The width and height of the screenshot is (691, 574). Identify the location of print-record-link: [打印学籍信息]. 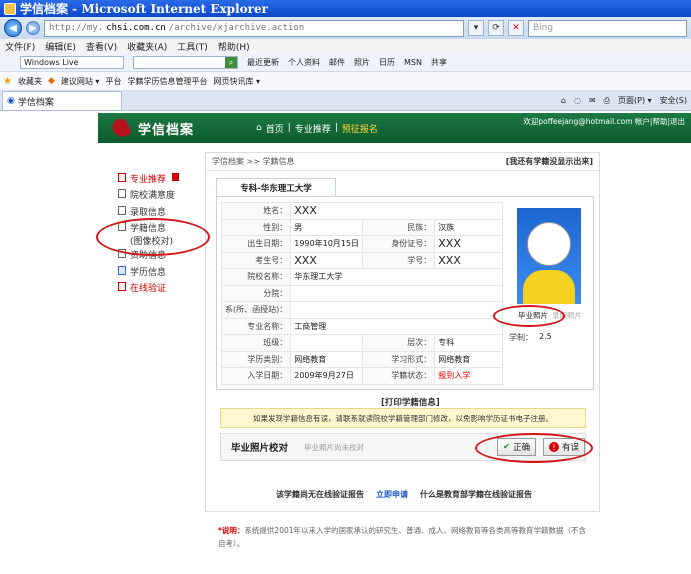
(410, 402).